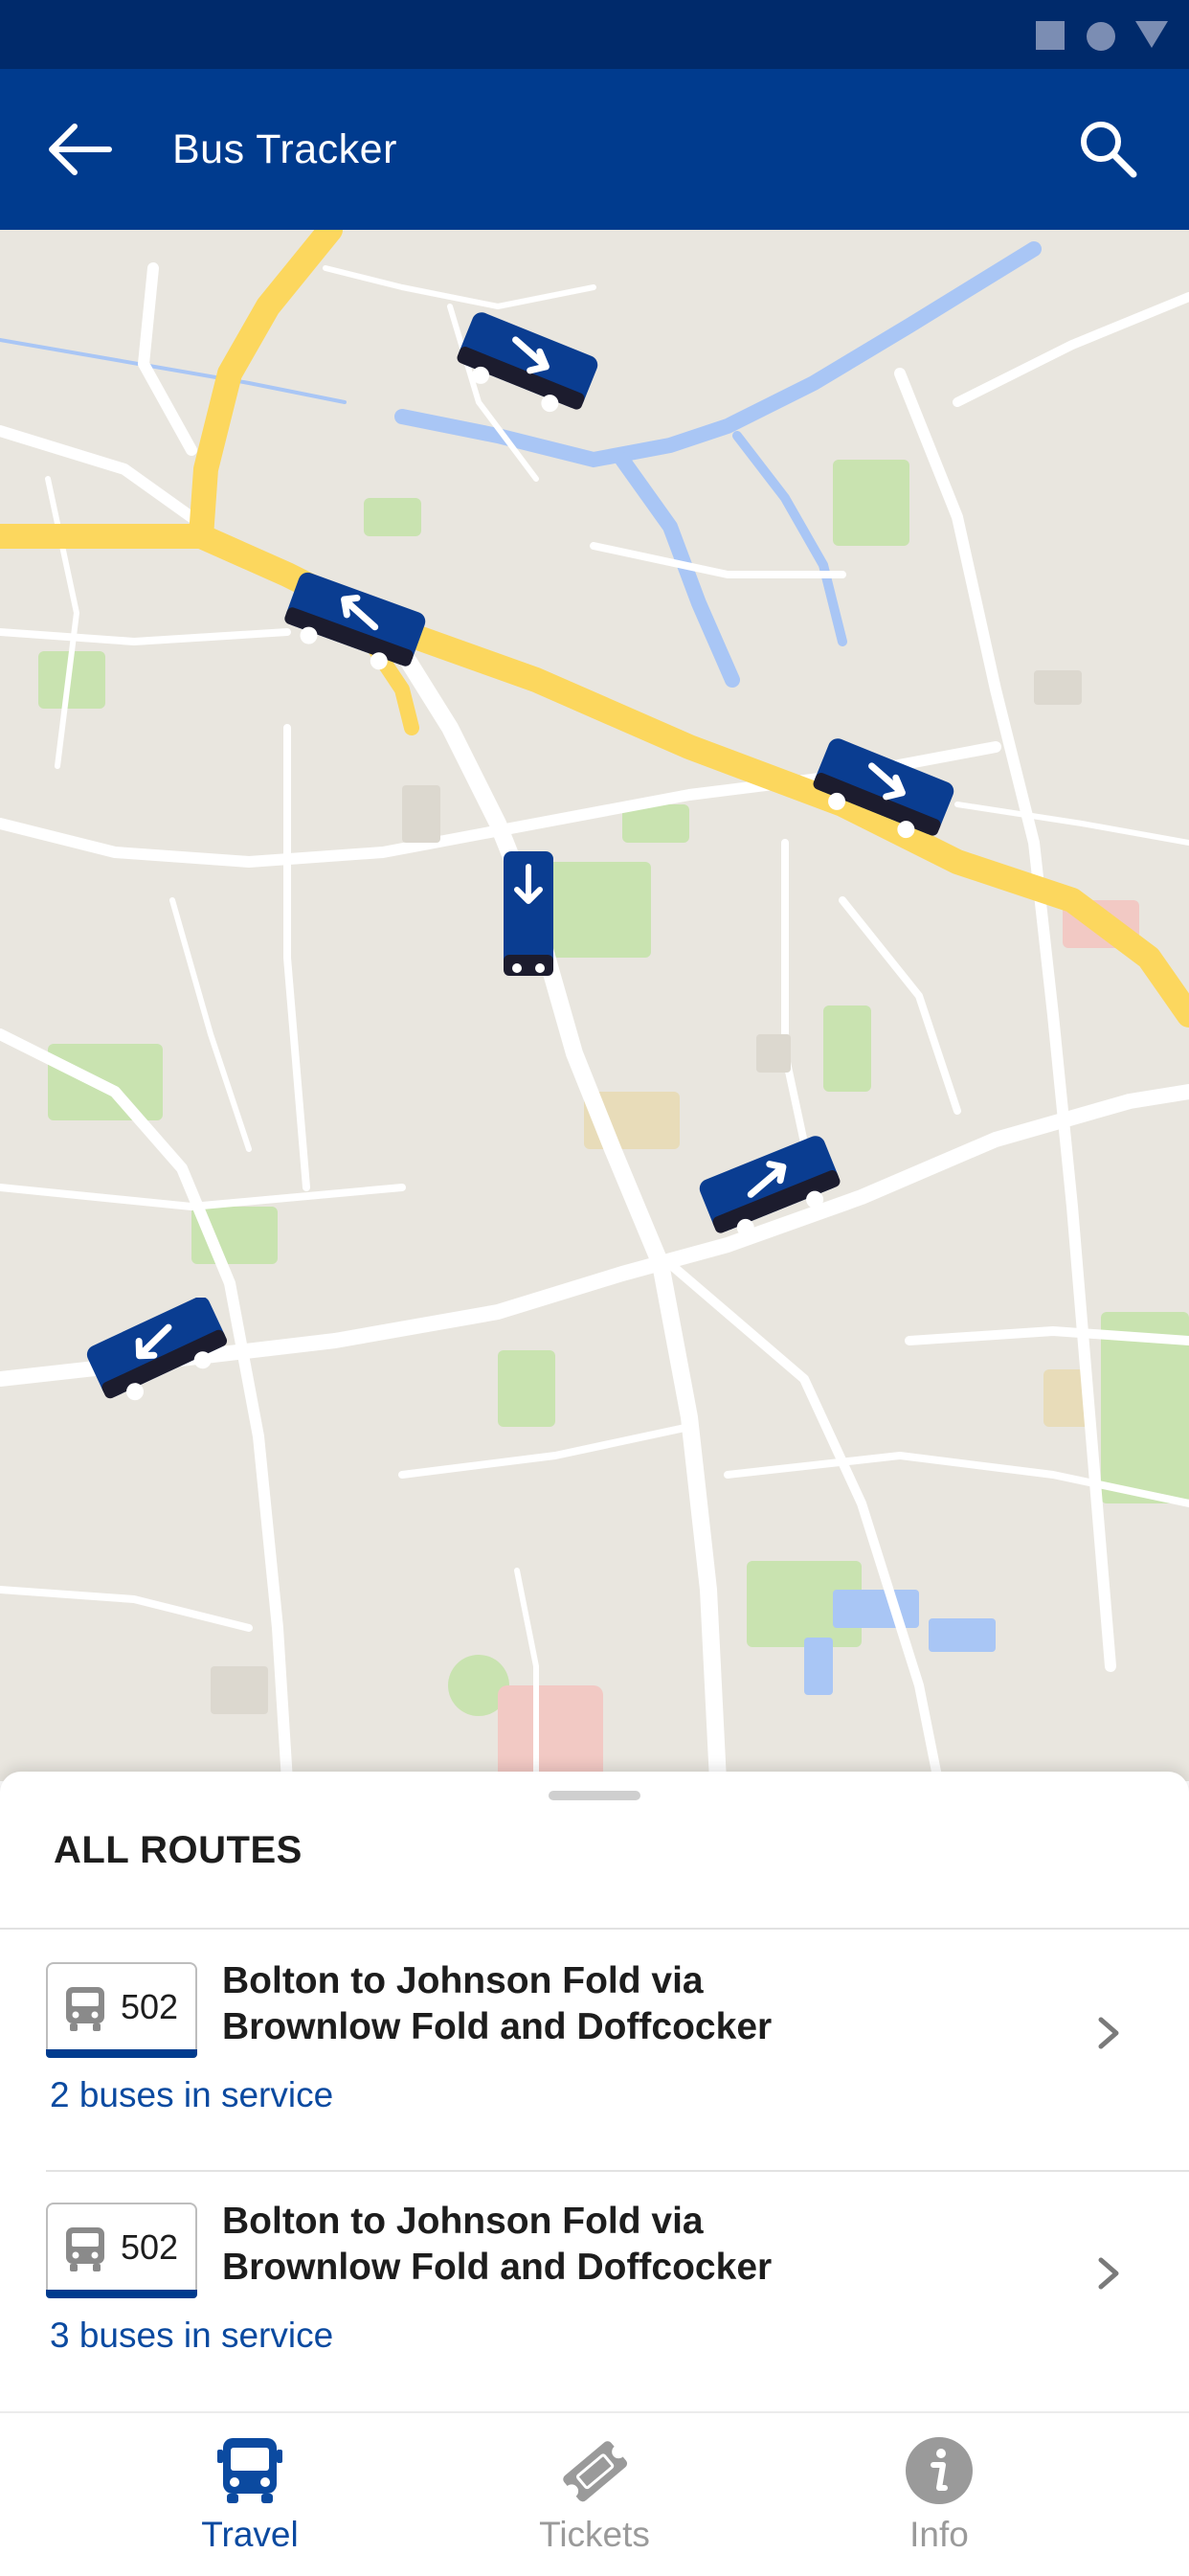  What do you see at coordinates (1151, 34) in the screenshot?
I see `triangle-icon` at bounding box center [1151, 34].